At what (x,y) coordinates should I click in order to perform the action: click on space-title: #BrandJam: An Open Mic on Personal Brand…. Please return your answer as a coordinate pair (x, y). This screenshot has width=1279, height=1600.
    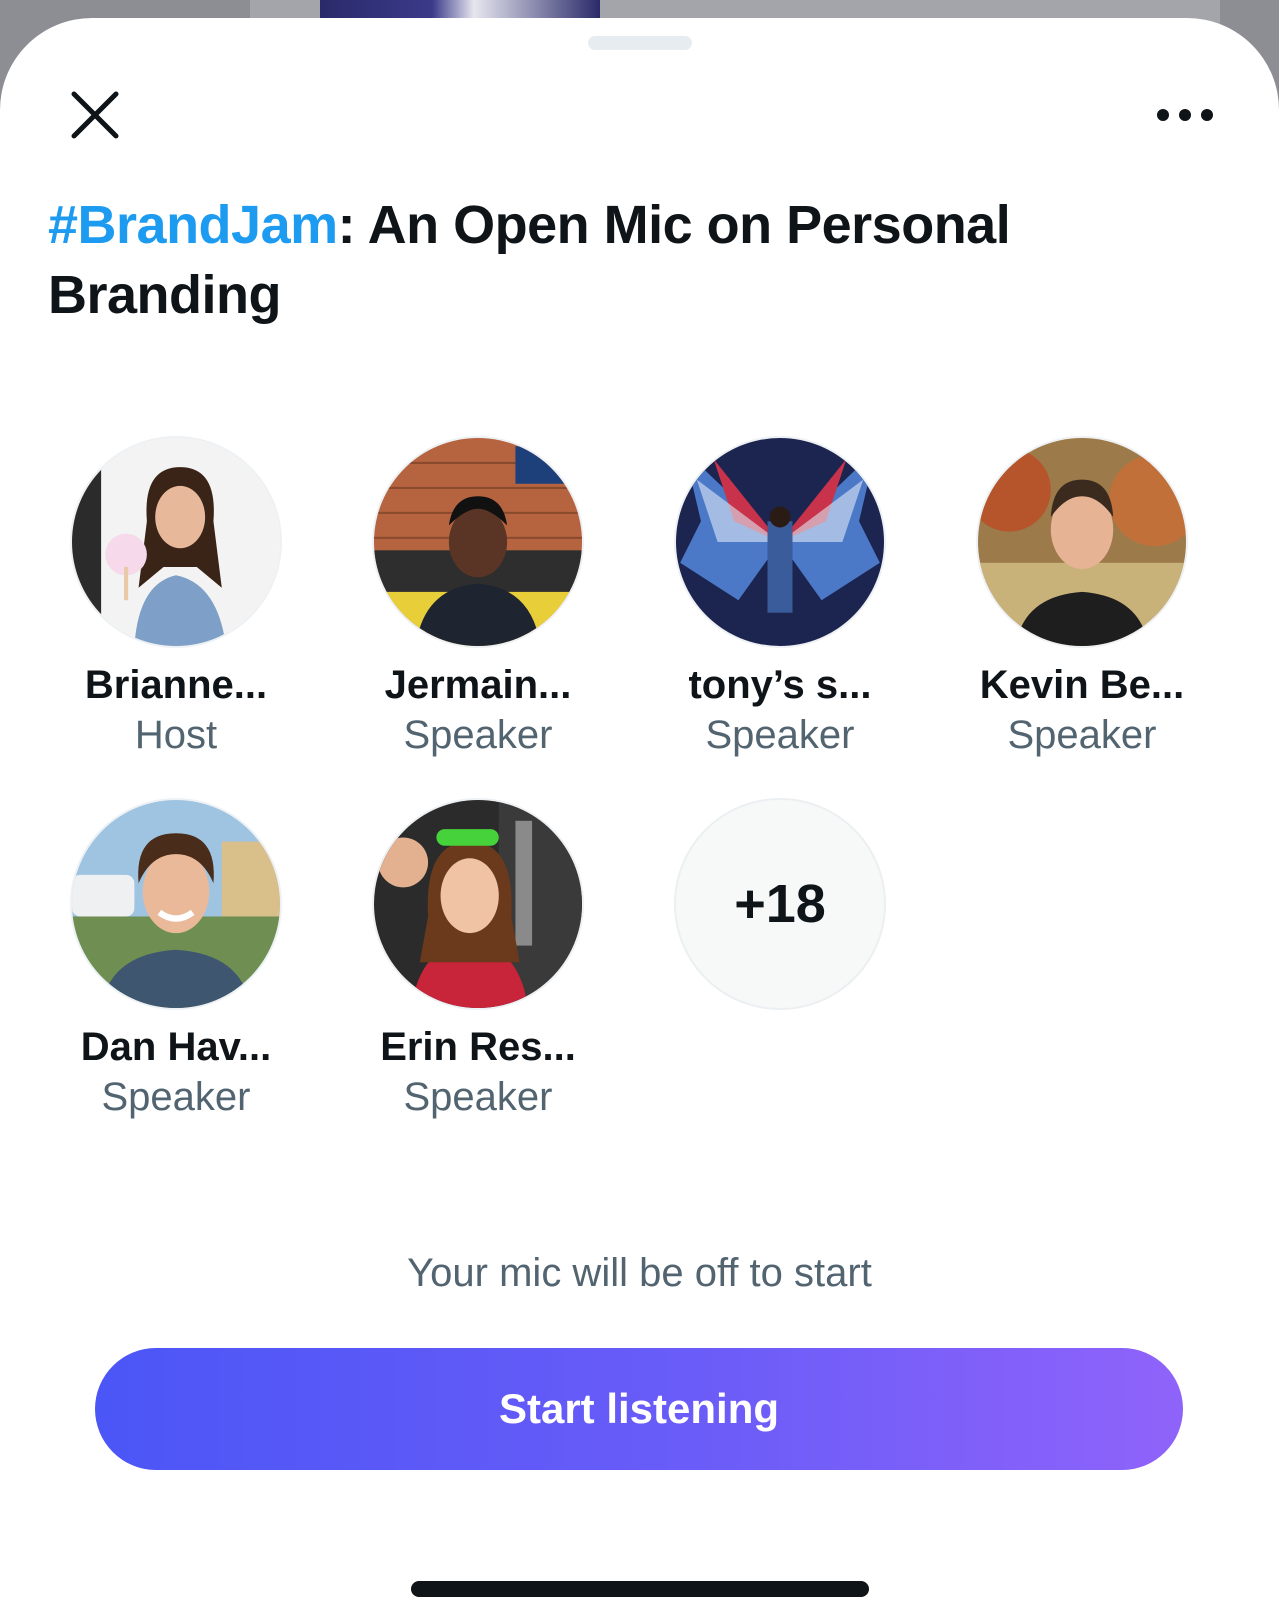
    Looking at the image, I should click on (623, 260).